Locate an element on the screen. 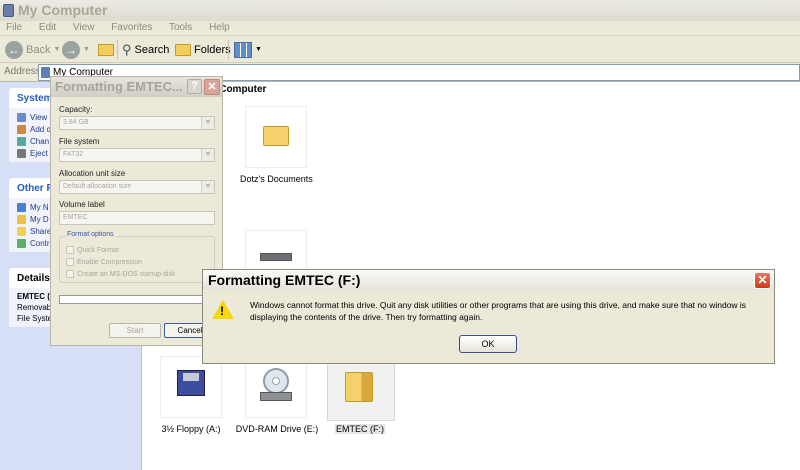 This screenshot has width=800, height=470. search-button: ⚲ Search is located at coordinates (145, 49).